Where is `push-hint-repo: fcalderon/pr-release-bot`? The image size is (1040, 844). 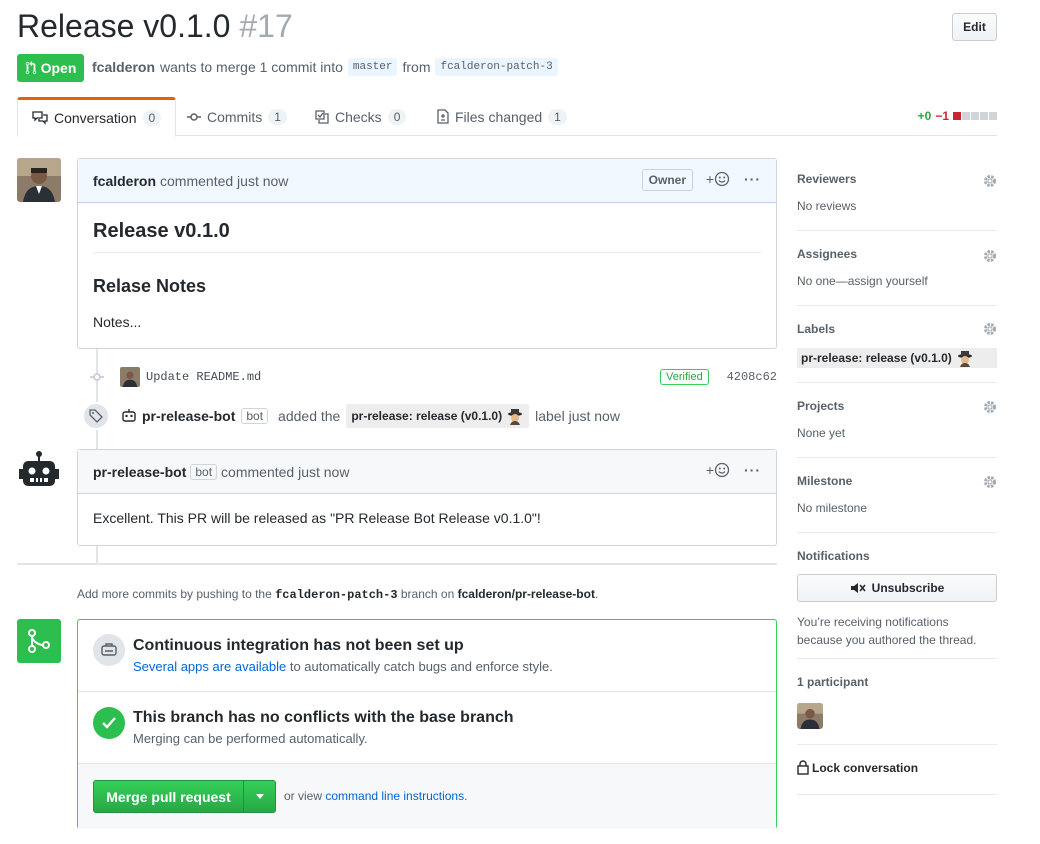 push-hint-repo: fcalderon/pr-release-bot is located at coordinates (526, 594).